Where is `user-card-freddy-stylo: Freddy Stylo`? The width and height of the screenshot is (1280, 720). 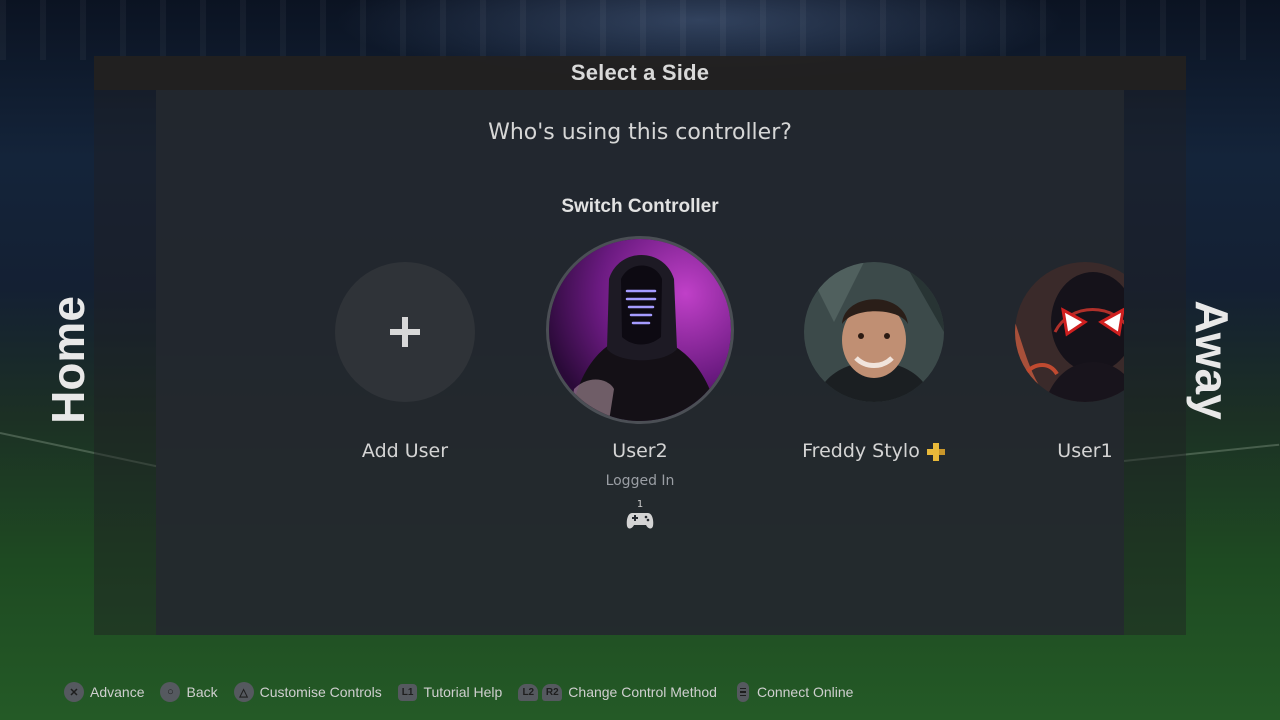 user-card-freddy-stylo: Freddy Stylo is located at coordinates (874, 362).